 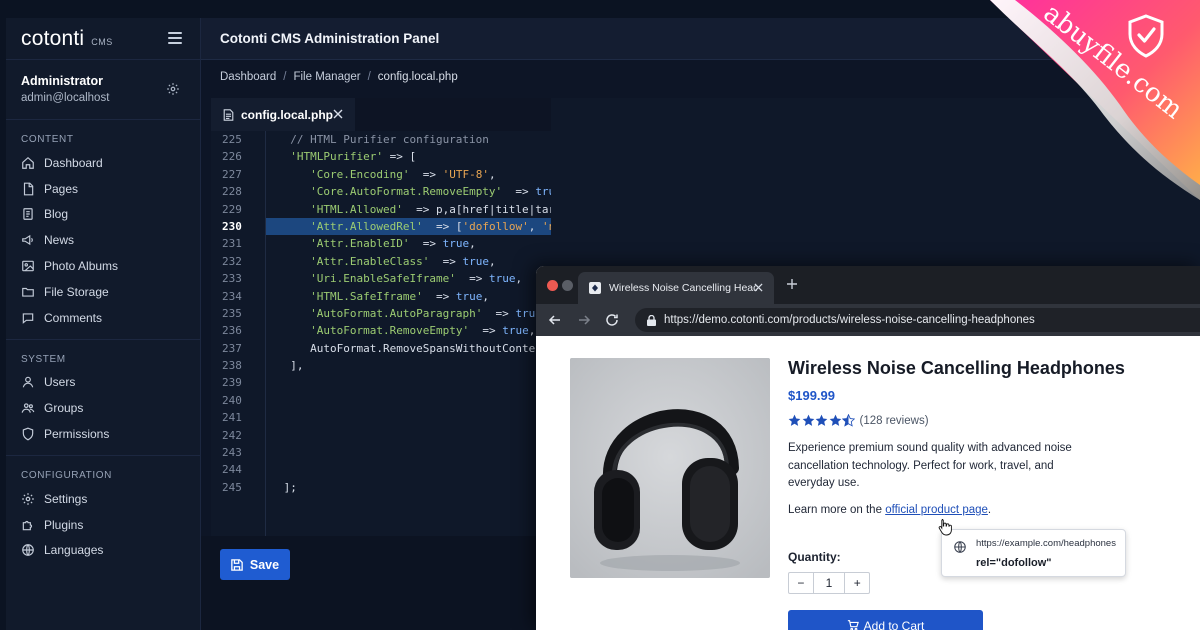 I want to click on quantity-increment-button: +, so click(x=857, y=583).